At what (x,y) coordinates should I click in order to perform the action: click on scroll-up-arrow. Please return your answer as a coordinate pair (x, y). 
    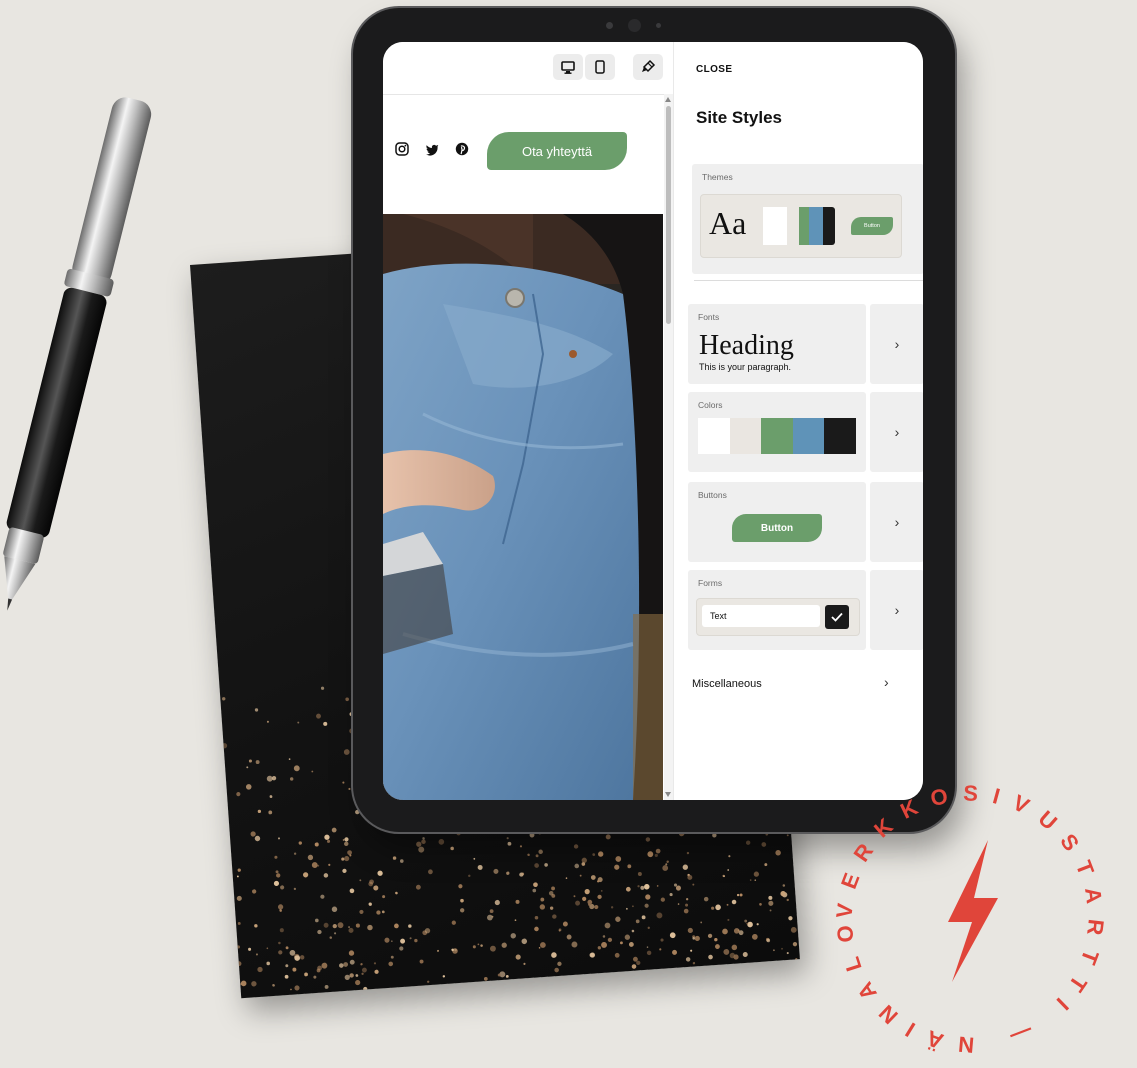
    Looking at the image, I should click on (668, 99).